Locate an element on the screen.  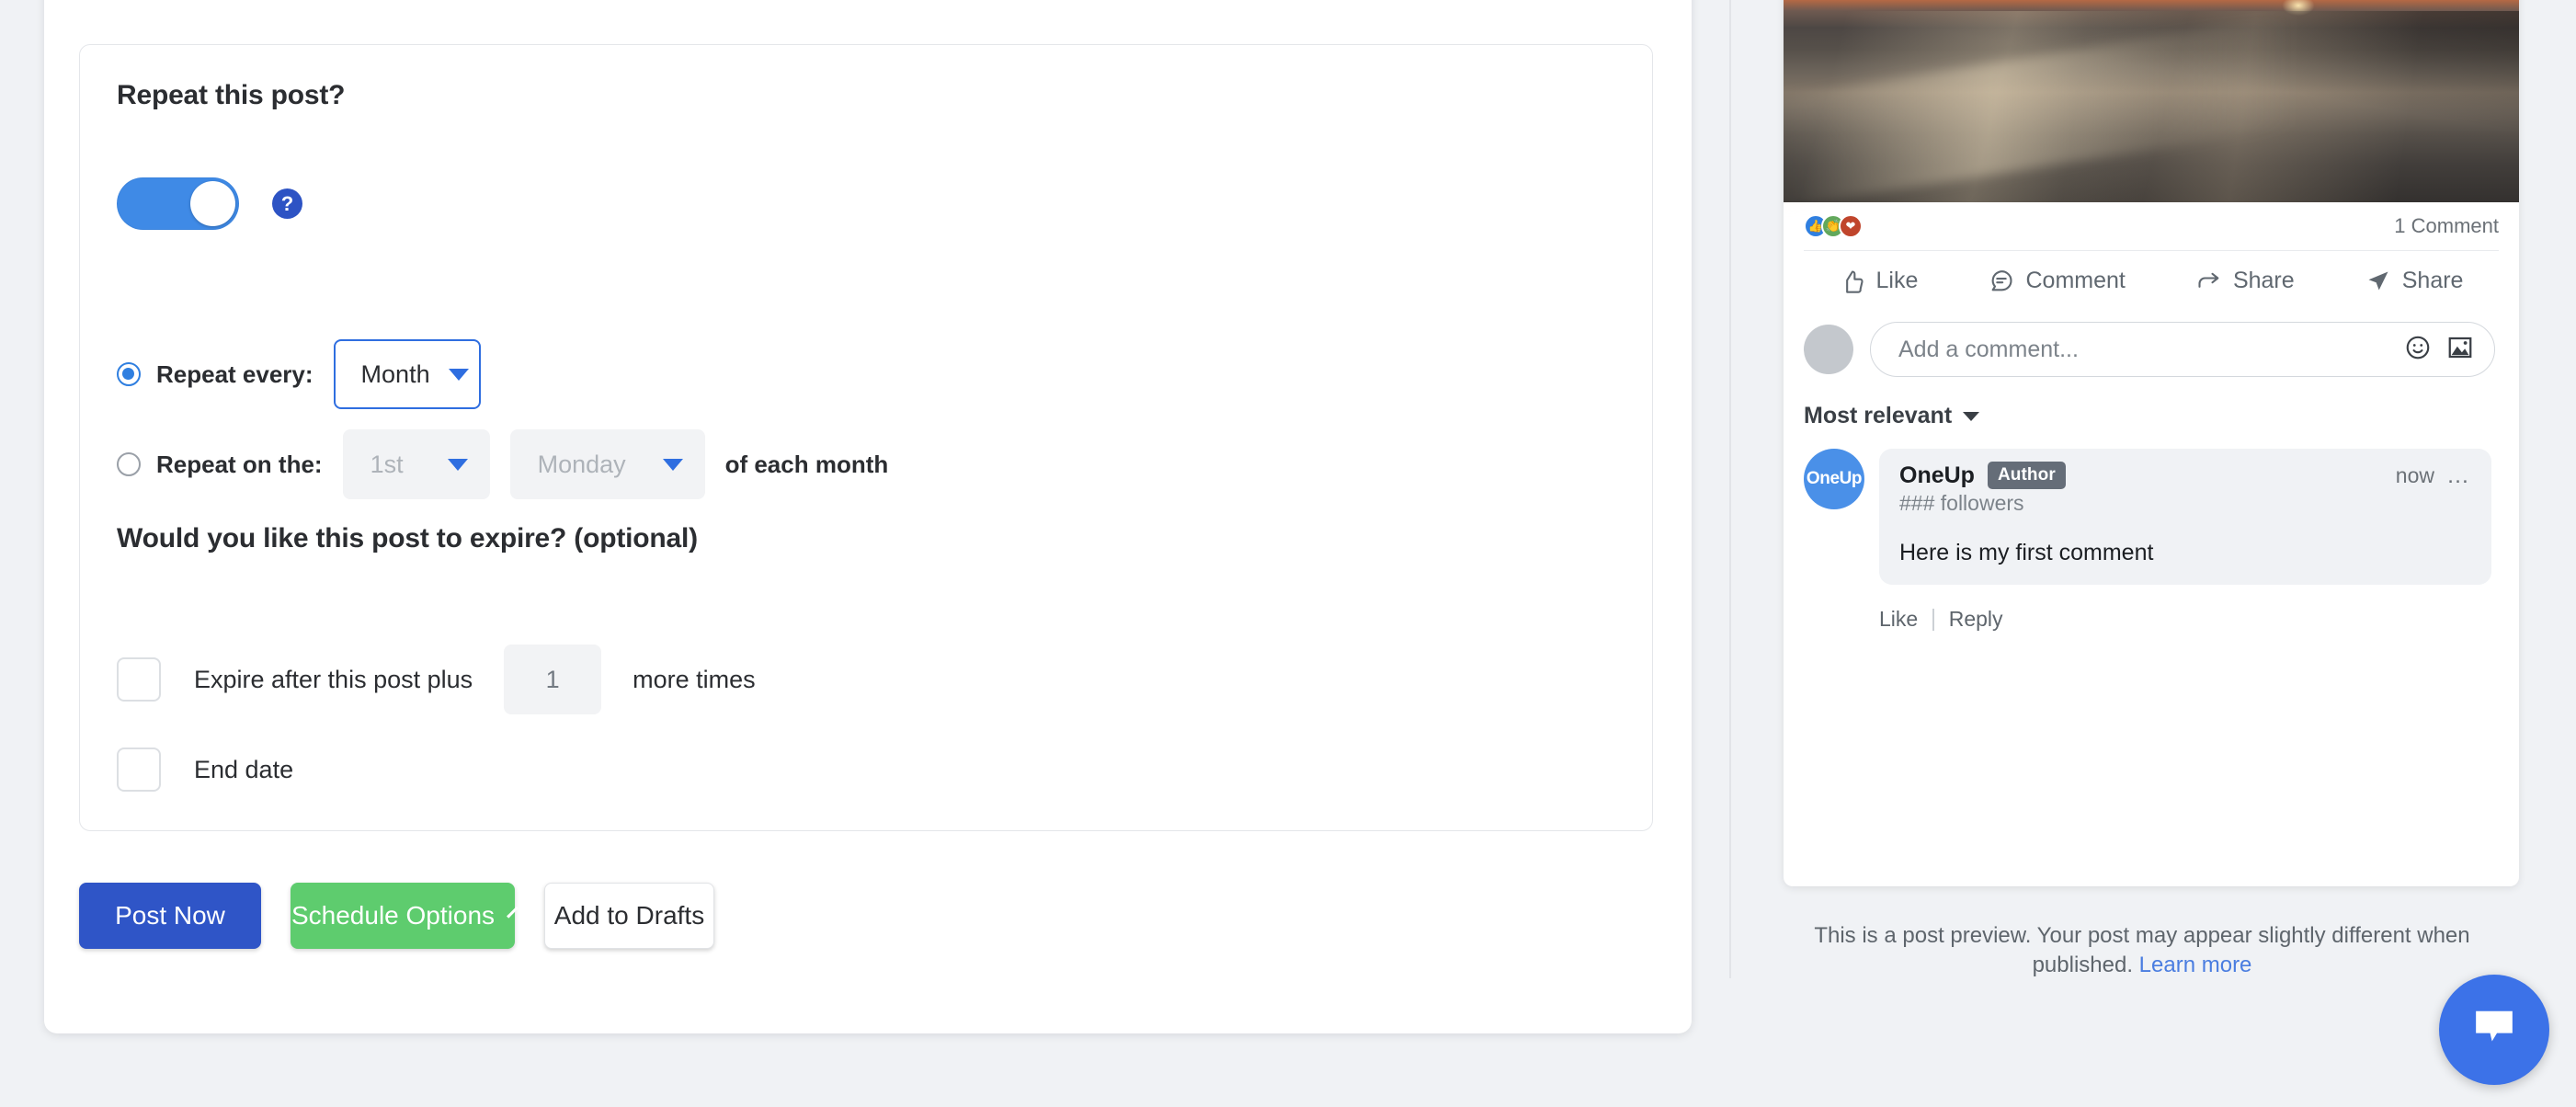
expire-after-checkbox is located at coordinates (139, 680).